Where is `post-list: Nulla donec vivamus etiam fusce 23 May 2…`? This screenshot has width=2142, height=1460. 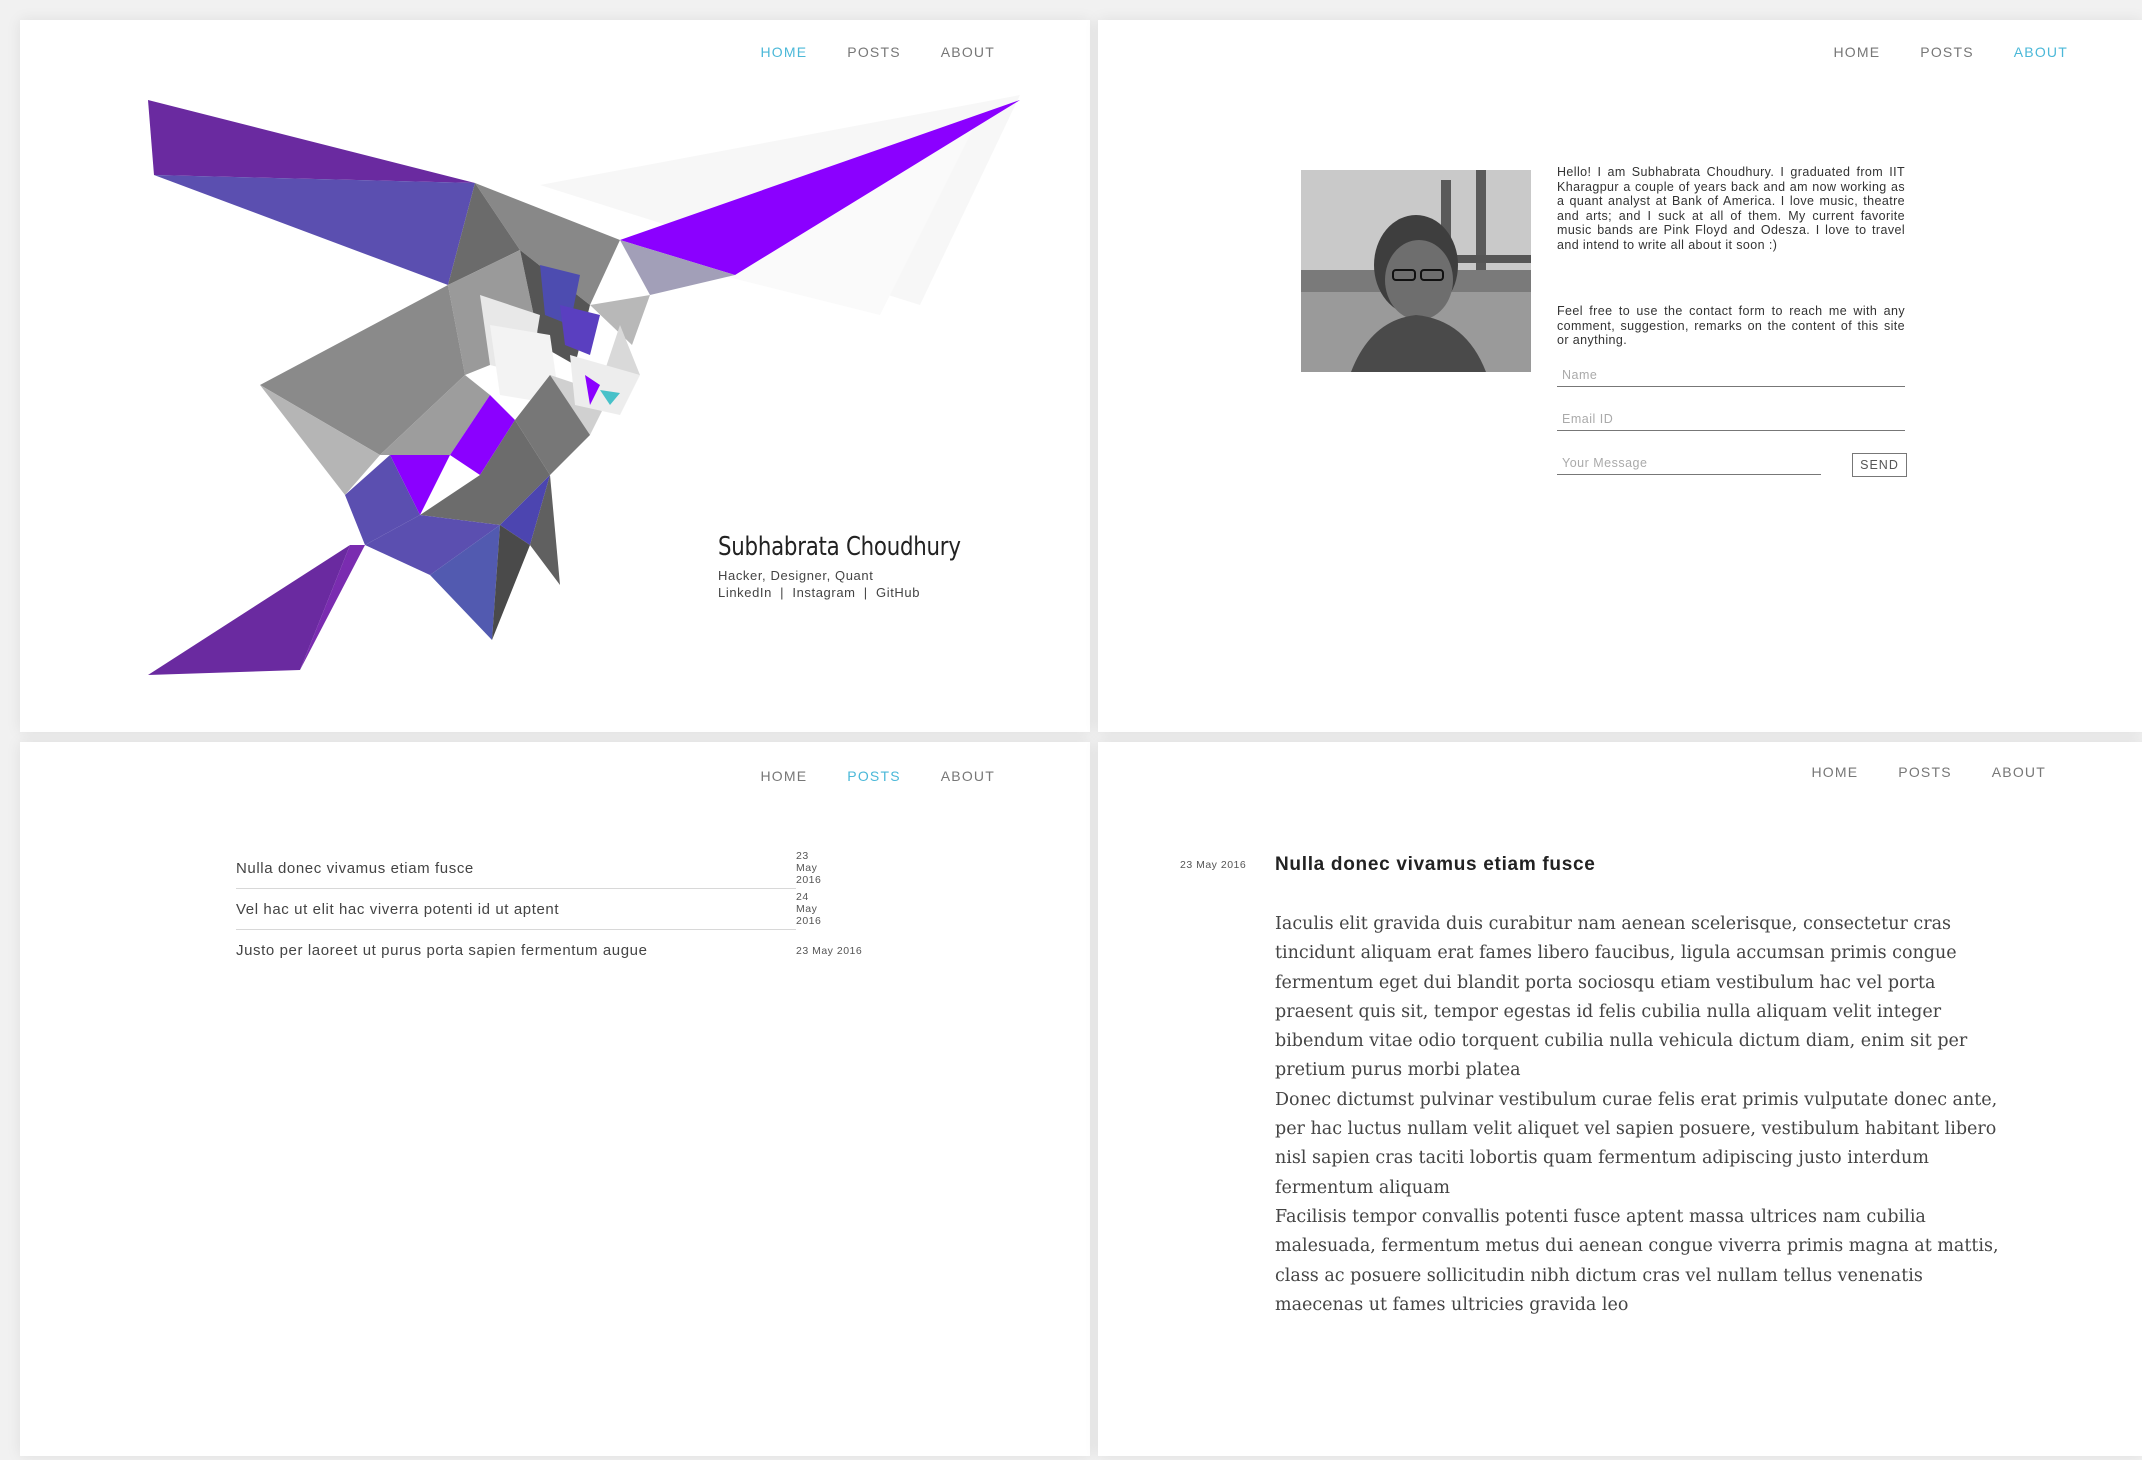
post-list: Nulla donec vivamus etiam fusce 23 May 2… is located at coordinates (551, 909).